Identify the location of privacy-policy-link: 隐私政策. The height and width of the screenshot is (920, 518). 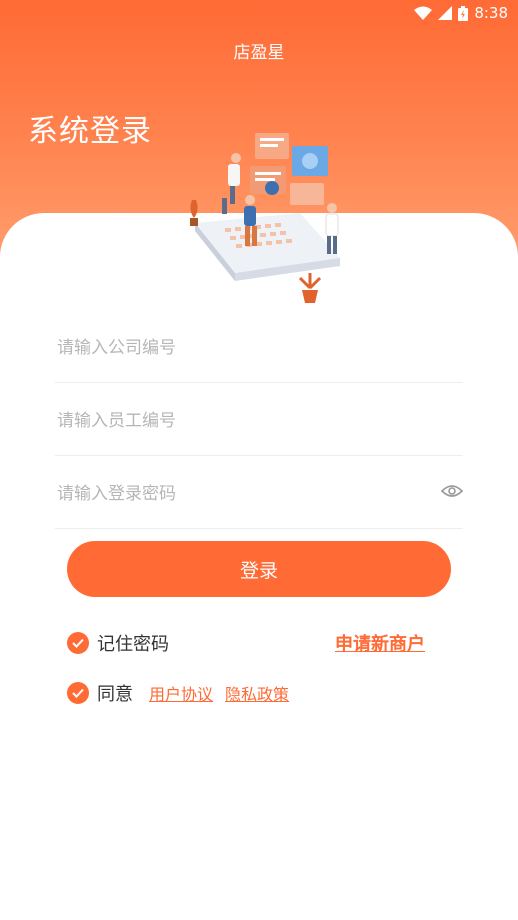
(257, 693).